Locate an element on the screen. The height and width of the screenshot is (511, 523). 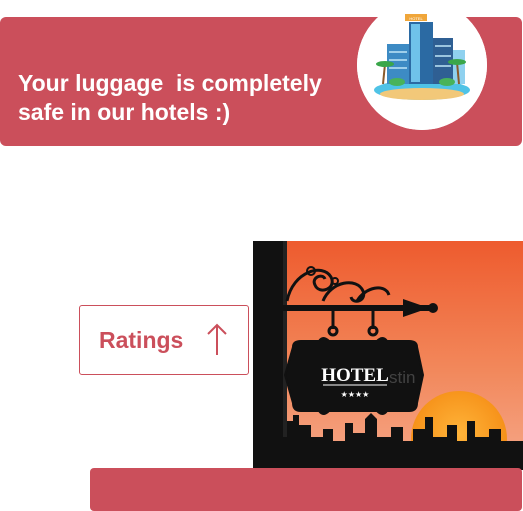
bottom-action-bar is located at coordinates (306, 489).